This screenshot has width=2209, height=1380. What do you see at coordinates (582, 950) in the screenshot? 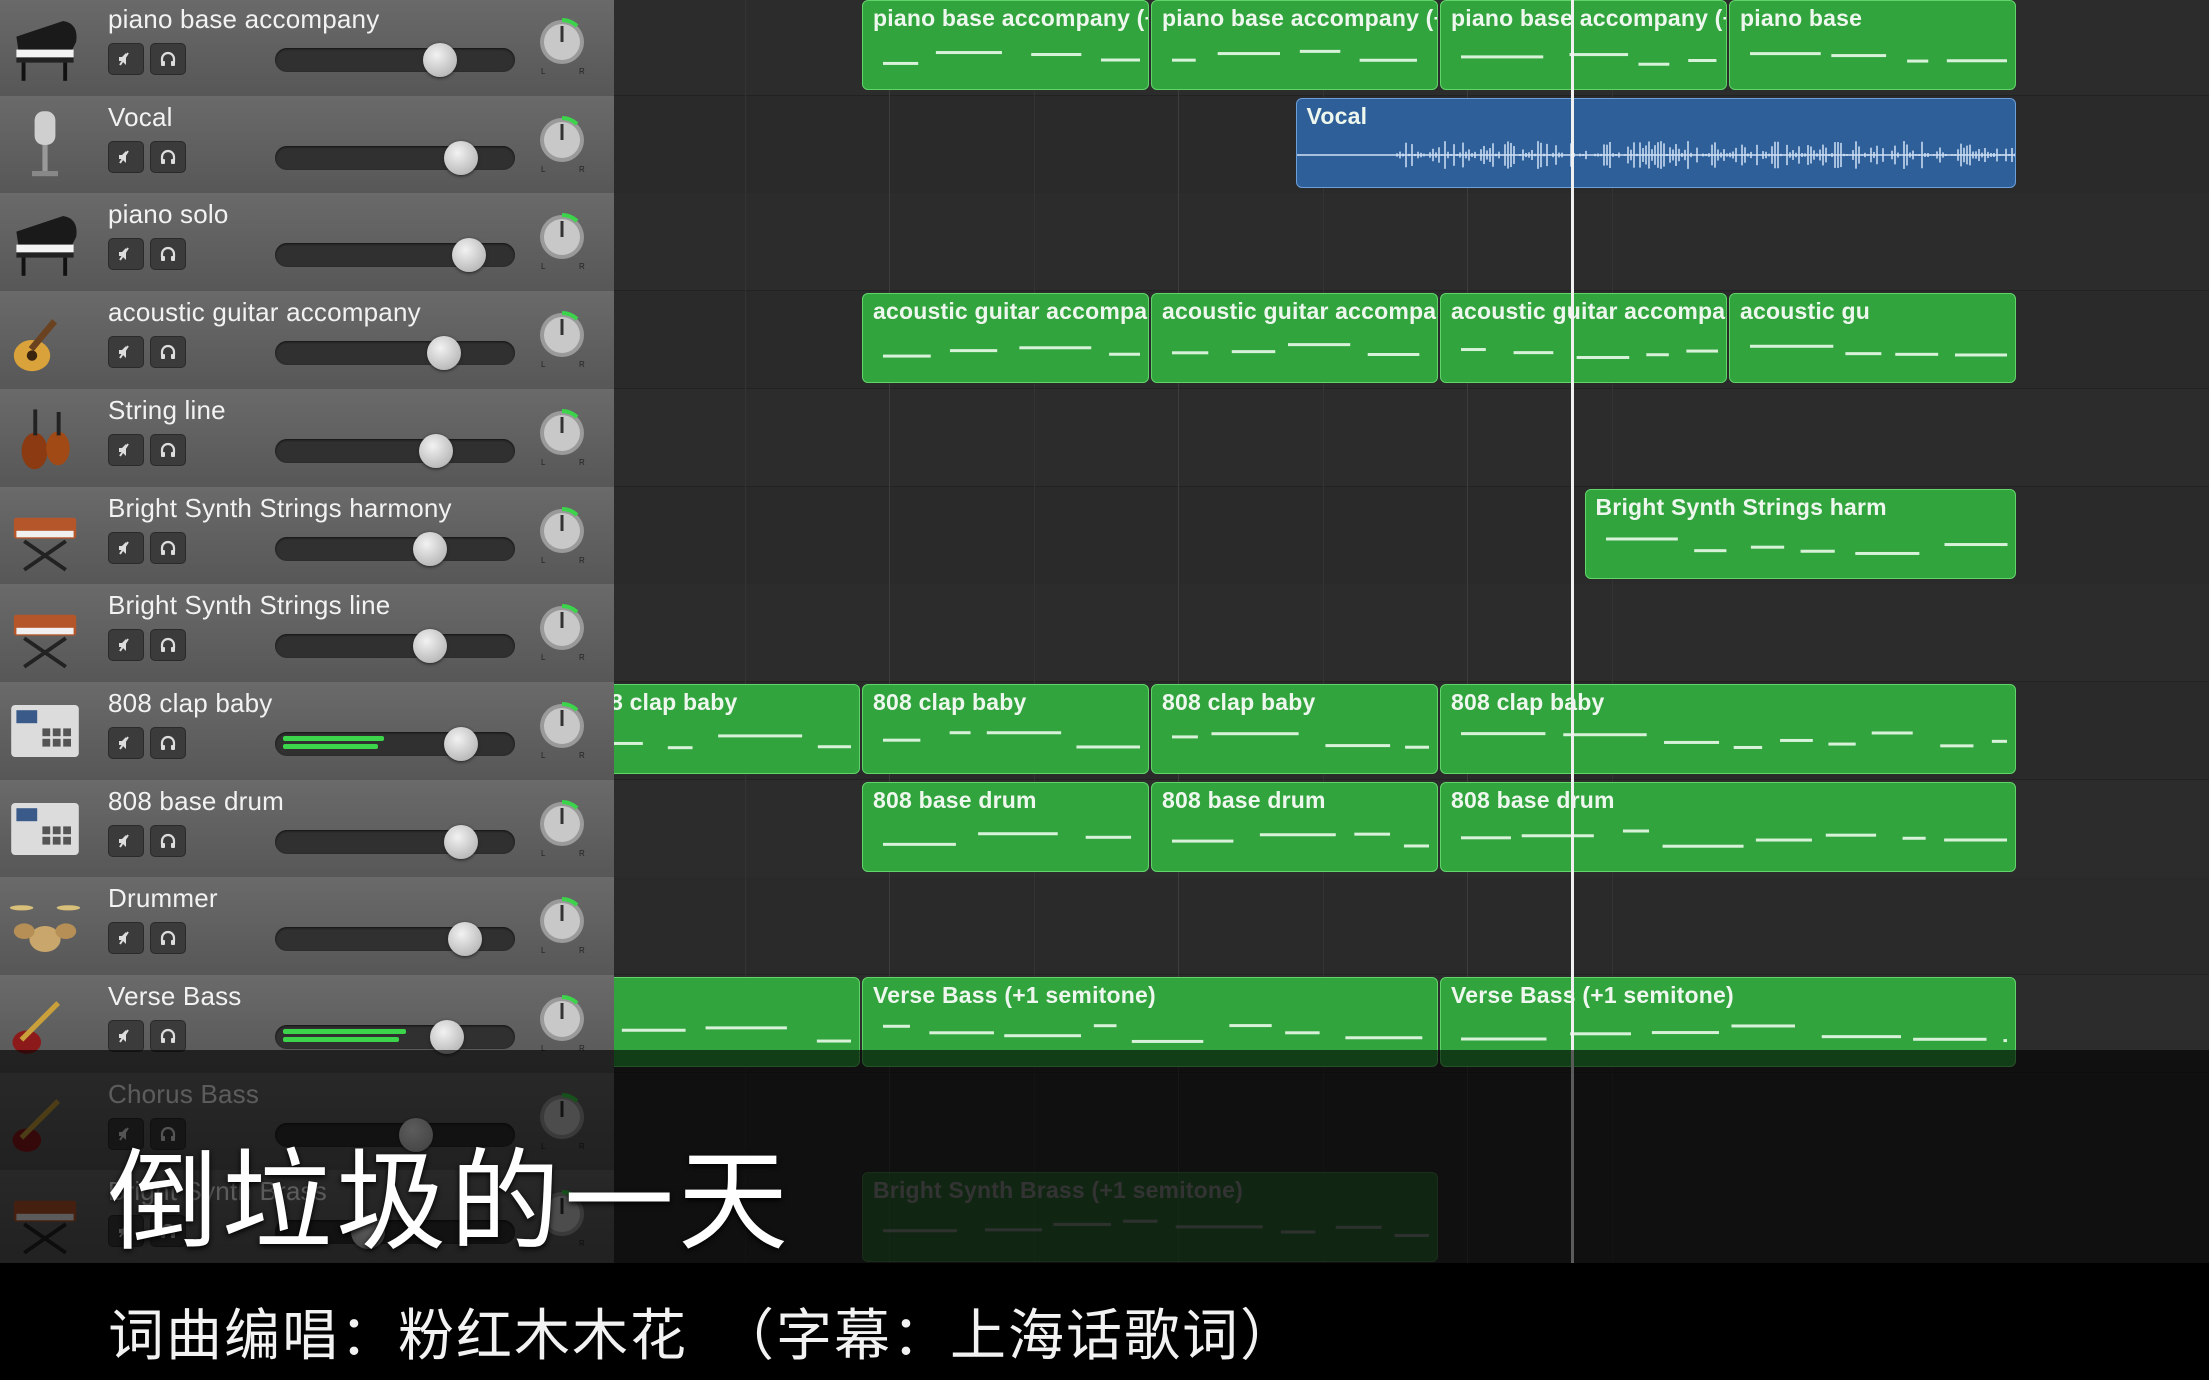
I see `svg-text: R` at bounding box center [582, 950].